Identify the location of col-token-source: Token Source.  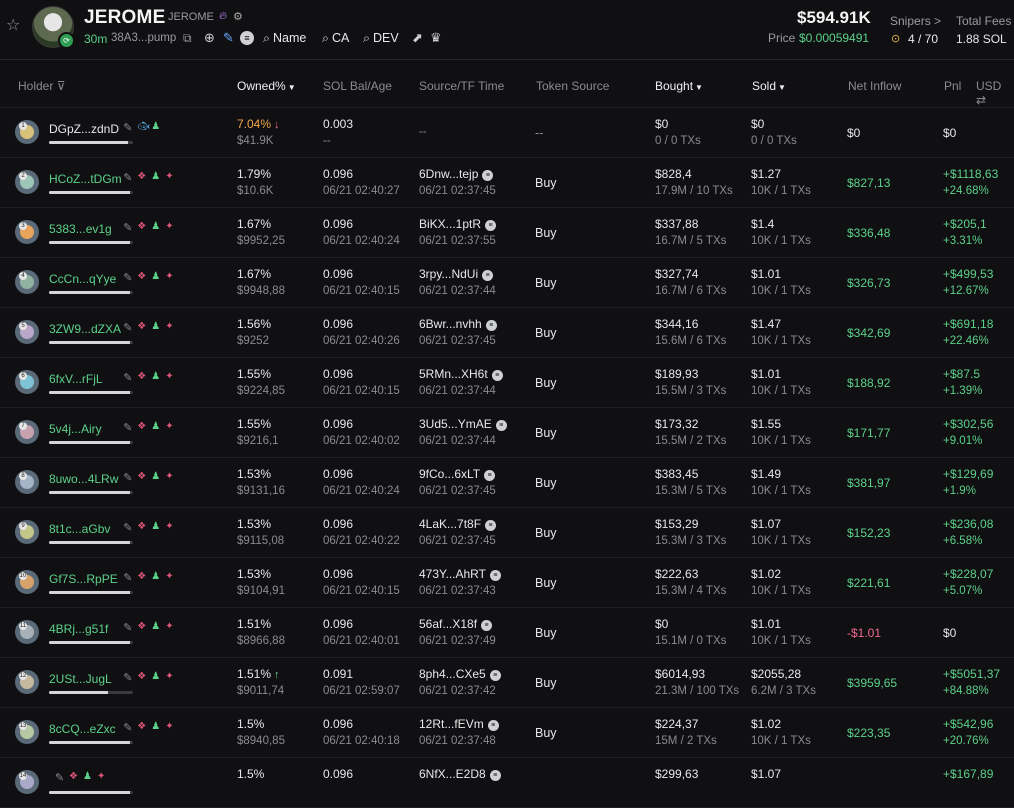
(572, 86).